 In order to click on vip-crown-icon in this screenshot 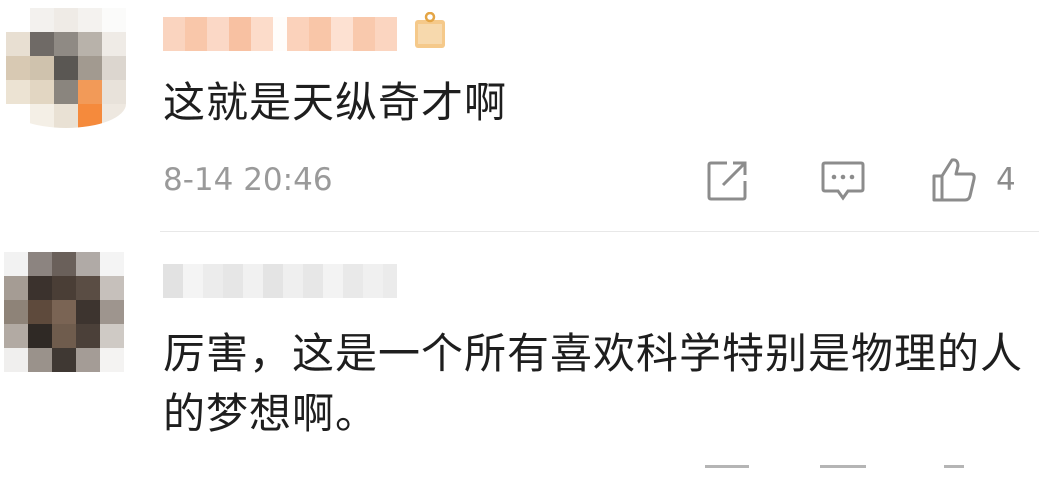, I will do `click(430, 30)`.